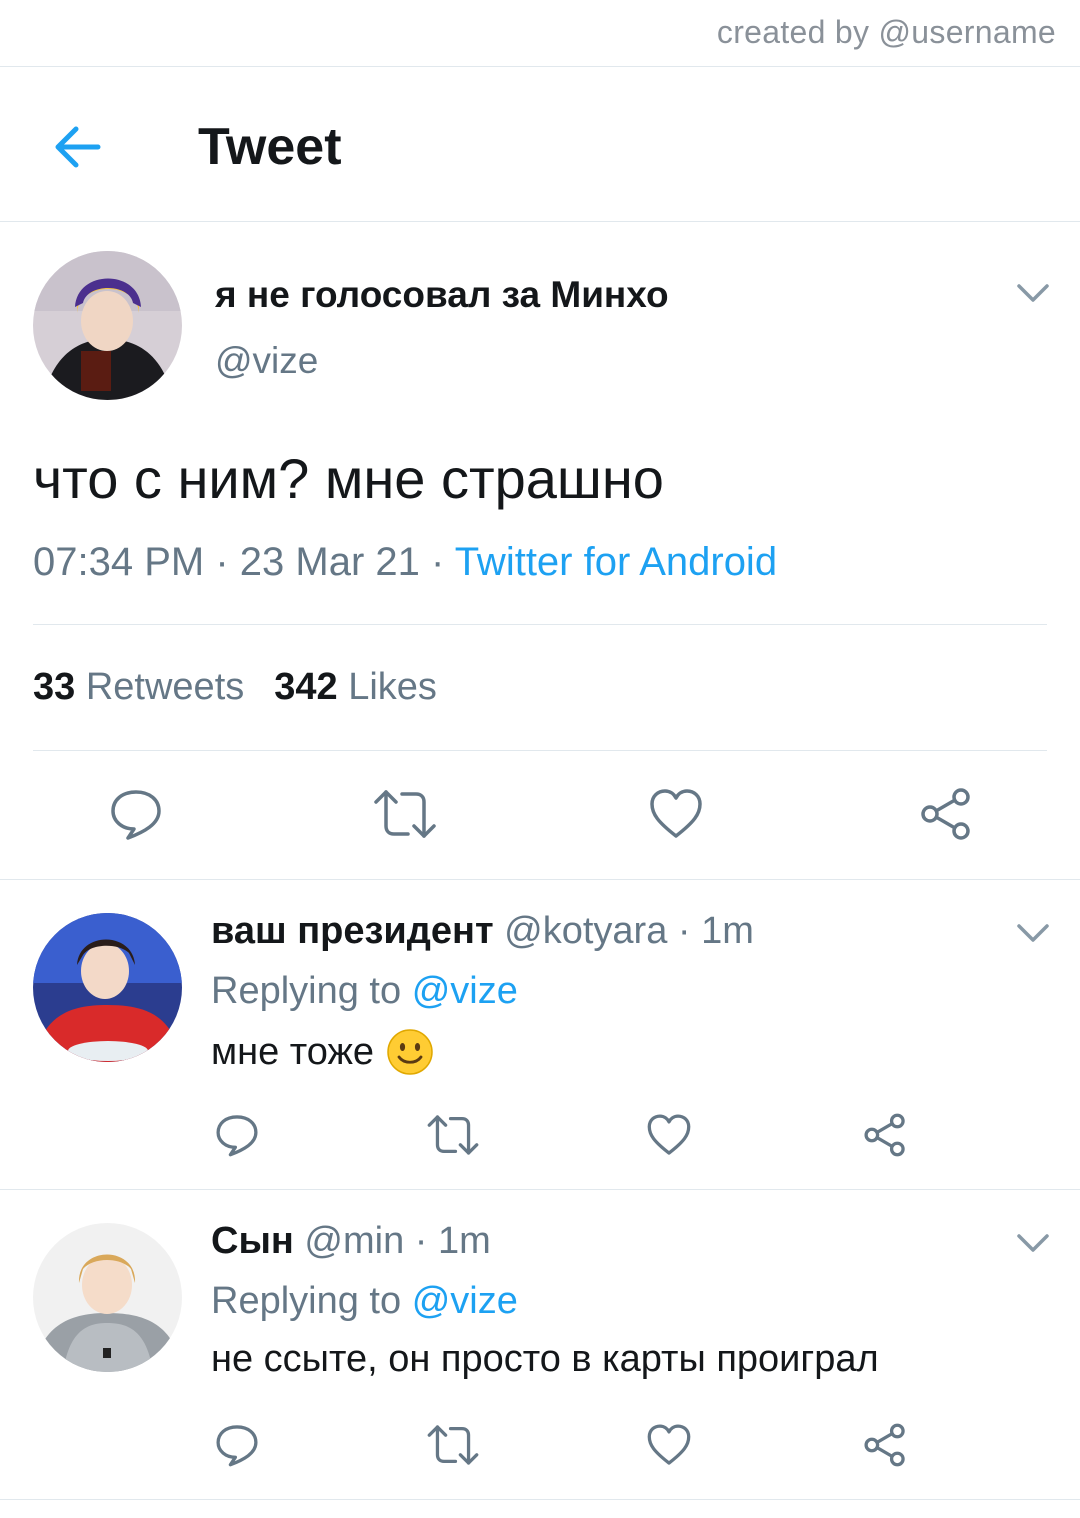 The height and width of the screenshot is (1518, 1080). I want to click on arrow-left-icon, so click(78, 147).